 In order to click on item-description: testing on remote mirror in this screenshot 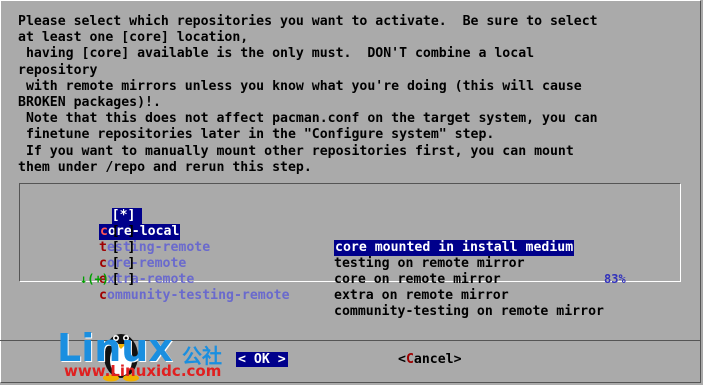, I will do `click(429, 263)`.